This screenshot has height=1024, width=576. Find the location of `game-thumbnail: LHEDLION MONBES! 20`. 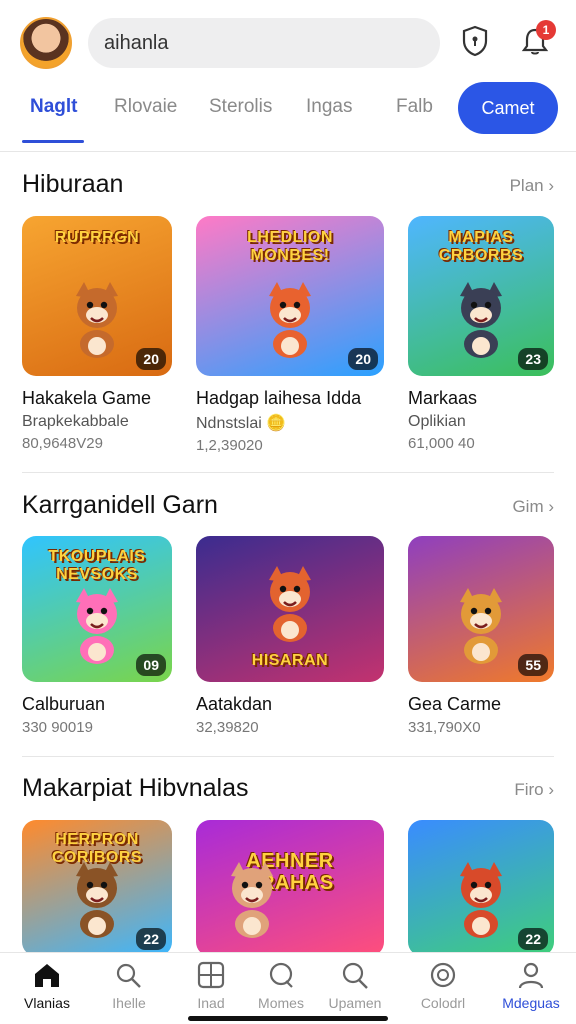

game-thumbnail: LHEDLION MONBES! 20 is located at coordinates (290, 296).